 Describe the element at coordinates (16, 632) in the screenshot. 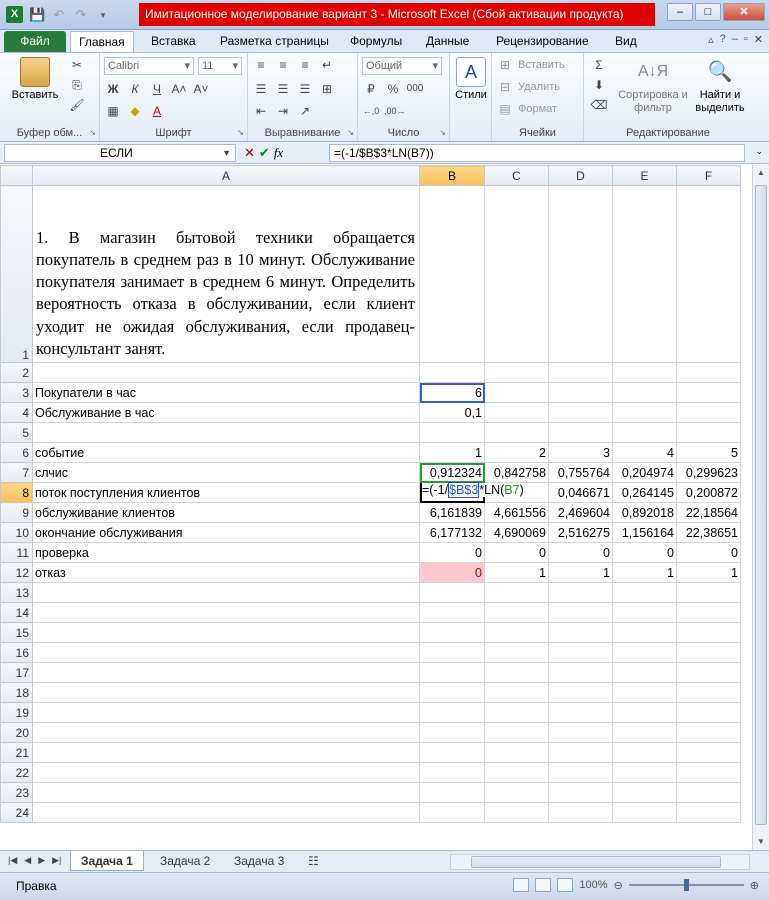

I see `row-header: 15` at that location.